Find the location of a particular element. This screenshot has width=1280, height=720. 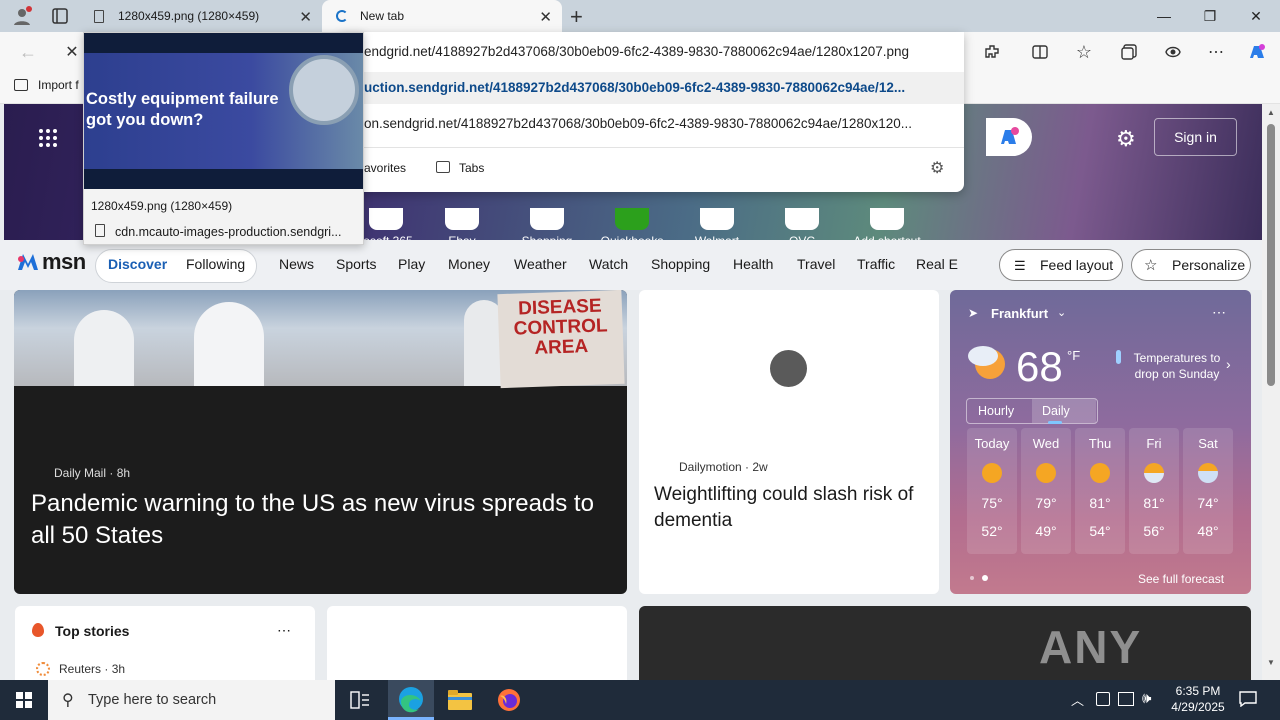

copilot-icon is located at coordinates (1257, 52).